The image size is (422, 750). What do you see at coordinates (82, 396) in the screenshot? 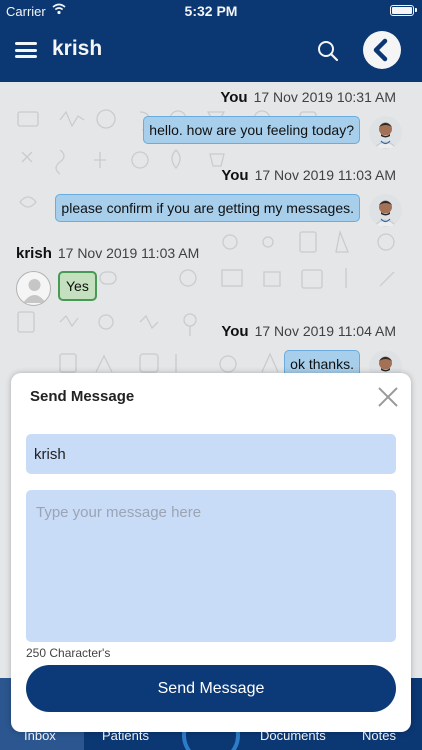
I see `dialog-title: Send Message` at bounding box center [82, 396].